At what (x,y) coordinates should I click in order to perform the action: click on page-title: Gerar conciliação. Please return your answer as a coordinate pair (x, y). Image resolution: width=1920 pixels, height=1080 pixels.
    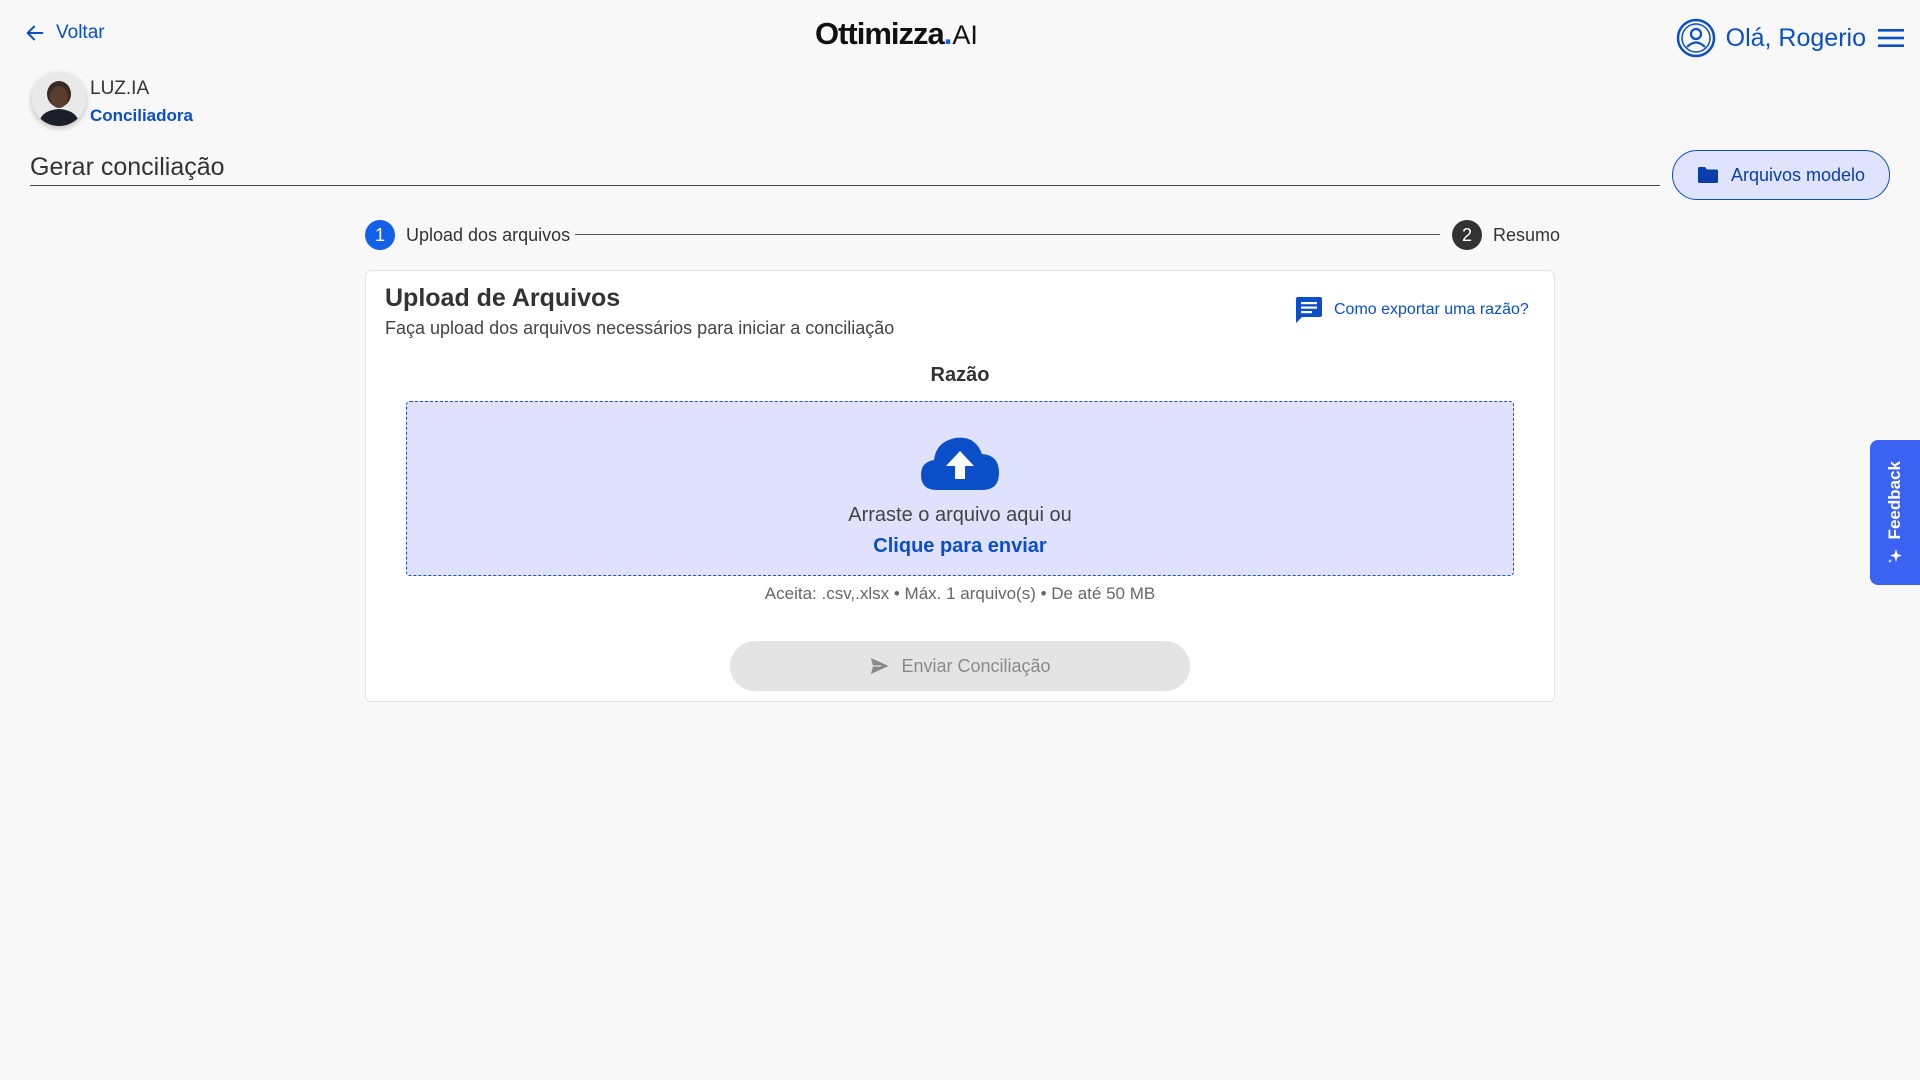
    Looking at the image, I should click on (127, 167).